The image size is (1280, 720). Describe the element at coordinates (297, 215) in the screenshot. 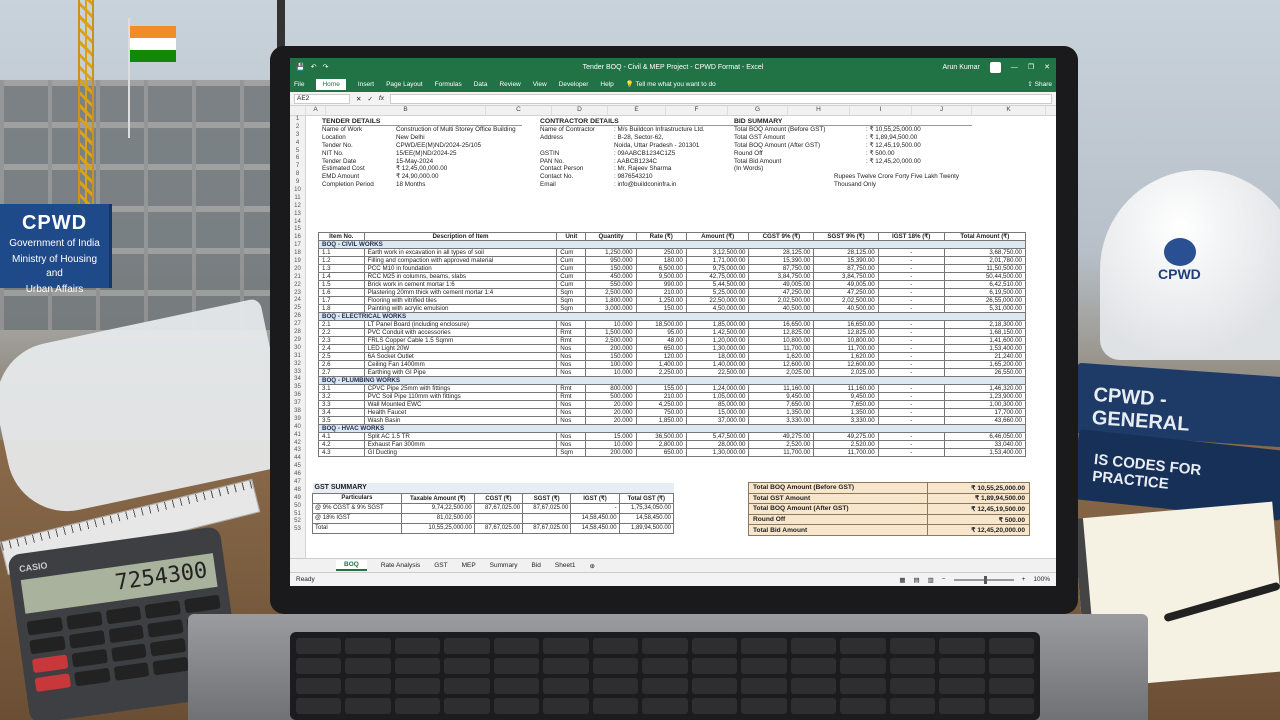

I see `row-number: 13` at that location.